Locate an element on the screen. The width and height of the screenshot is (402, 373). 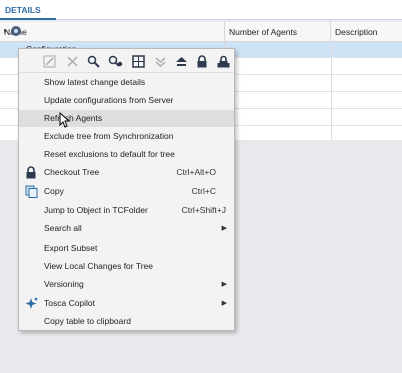
column-header-description: Description is located at coordinates (366, 32).